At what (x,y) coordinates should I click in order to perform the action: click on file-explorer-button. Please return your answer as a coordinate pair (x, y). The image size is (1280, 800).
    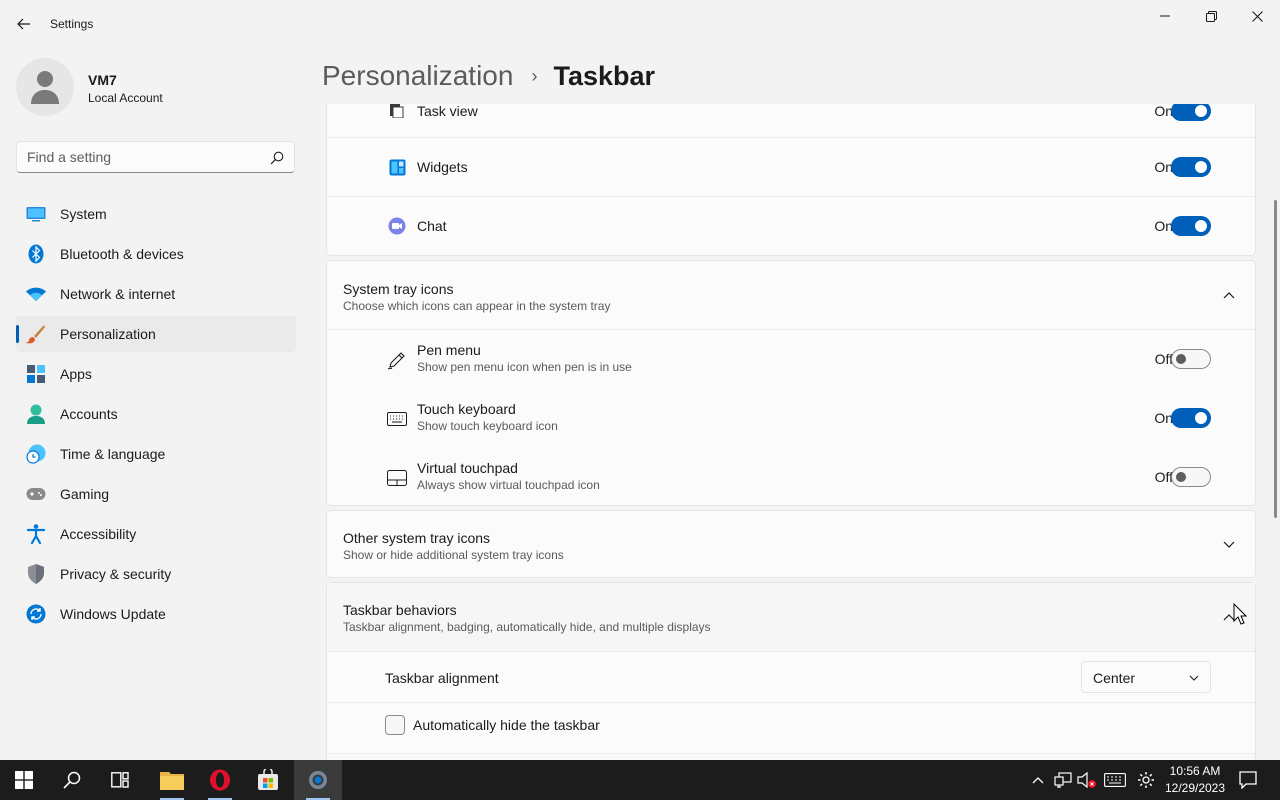
    Looking at the image, I should click on (172, 780).